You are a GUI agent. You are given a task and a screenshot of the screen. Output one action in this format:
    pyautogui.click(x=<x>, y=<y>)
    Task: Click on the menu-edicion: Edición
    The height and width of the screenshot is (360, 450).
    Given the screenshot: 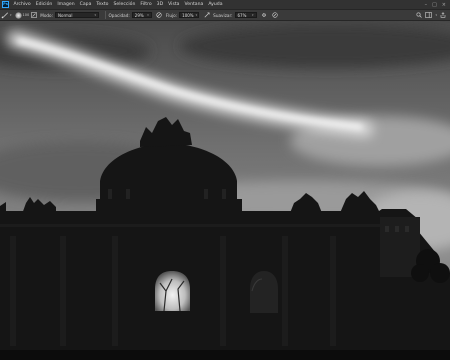 What is the action you would take?
    pyautogui.click(x=44, y=4)
    